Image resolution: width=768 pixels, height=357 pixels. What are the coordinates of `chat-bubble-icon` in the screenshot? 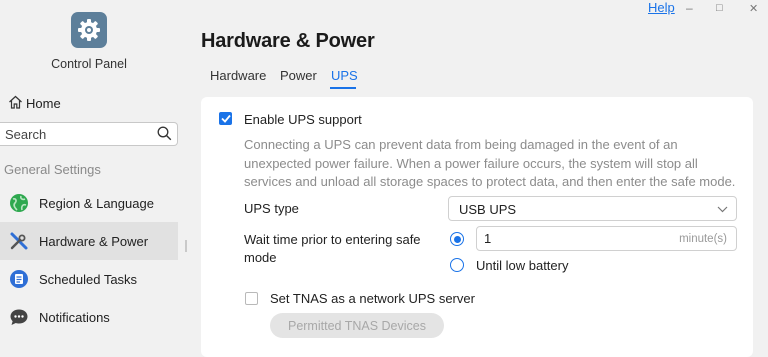 It's located at (19, 317).